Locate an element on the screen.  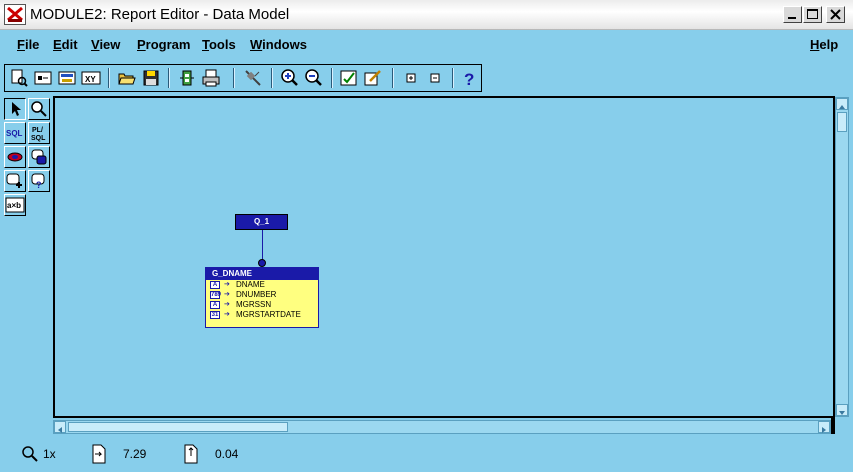
menu-tools: Tools is located at coordinates (219, 44).